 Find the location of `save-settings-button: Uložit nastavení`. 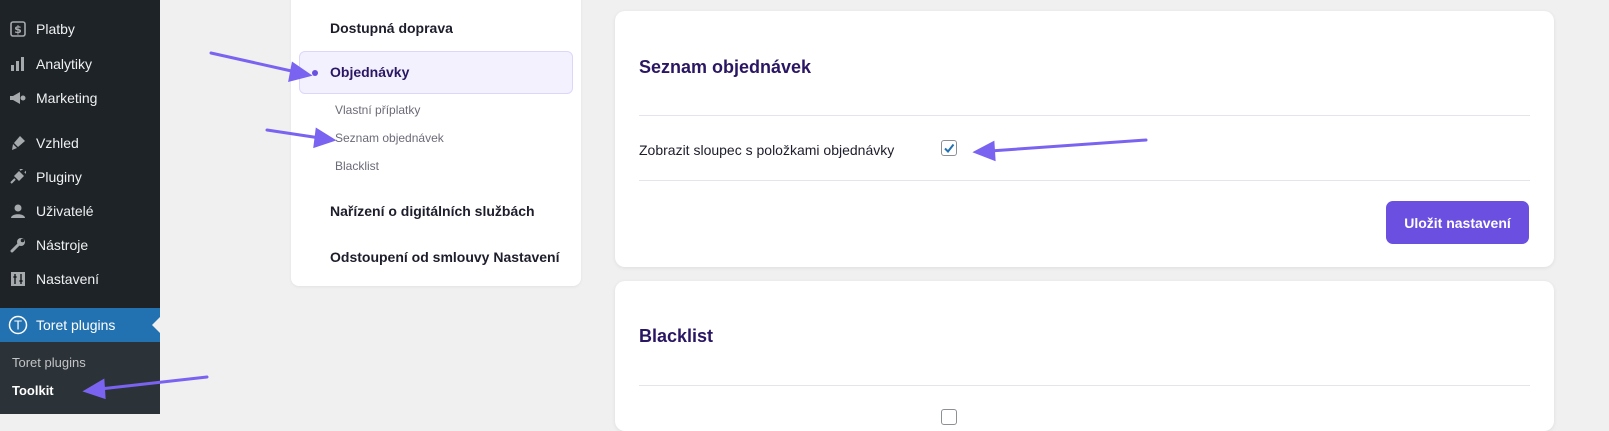

save-settings-button: Uložit nastavení is located at coordinates (1457, 222).